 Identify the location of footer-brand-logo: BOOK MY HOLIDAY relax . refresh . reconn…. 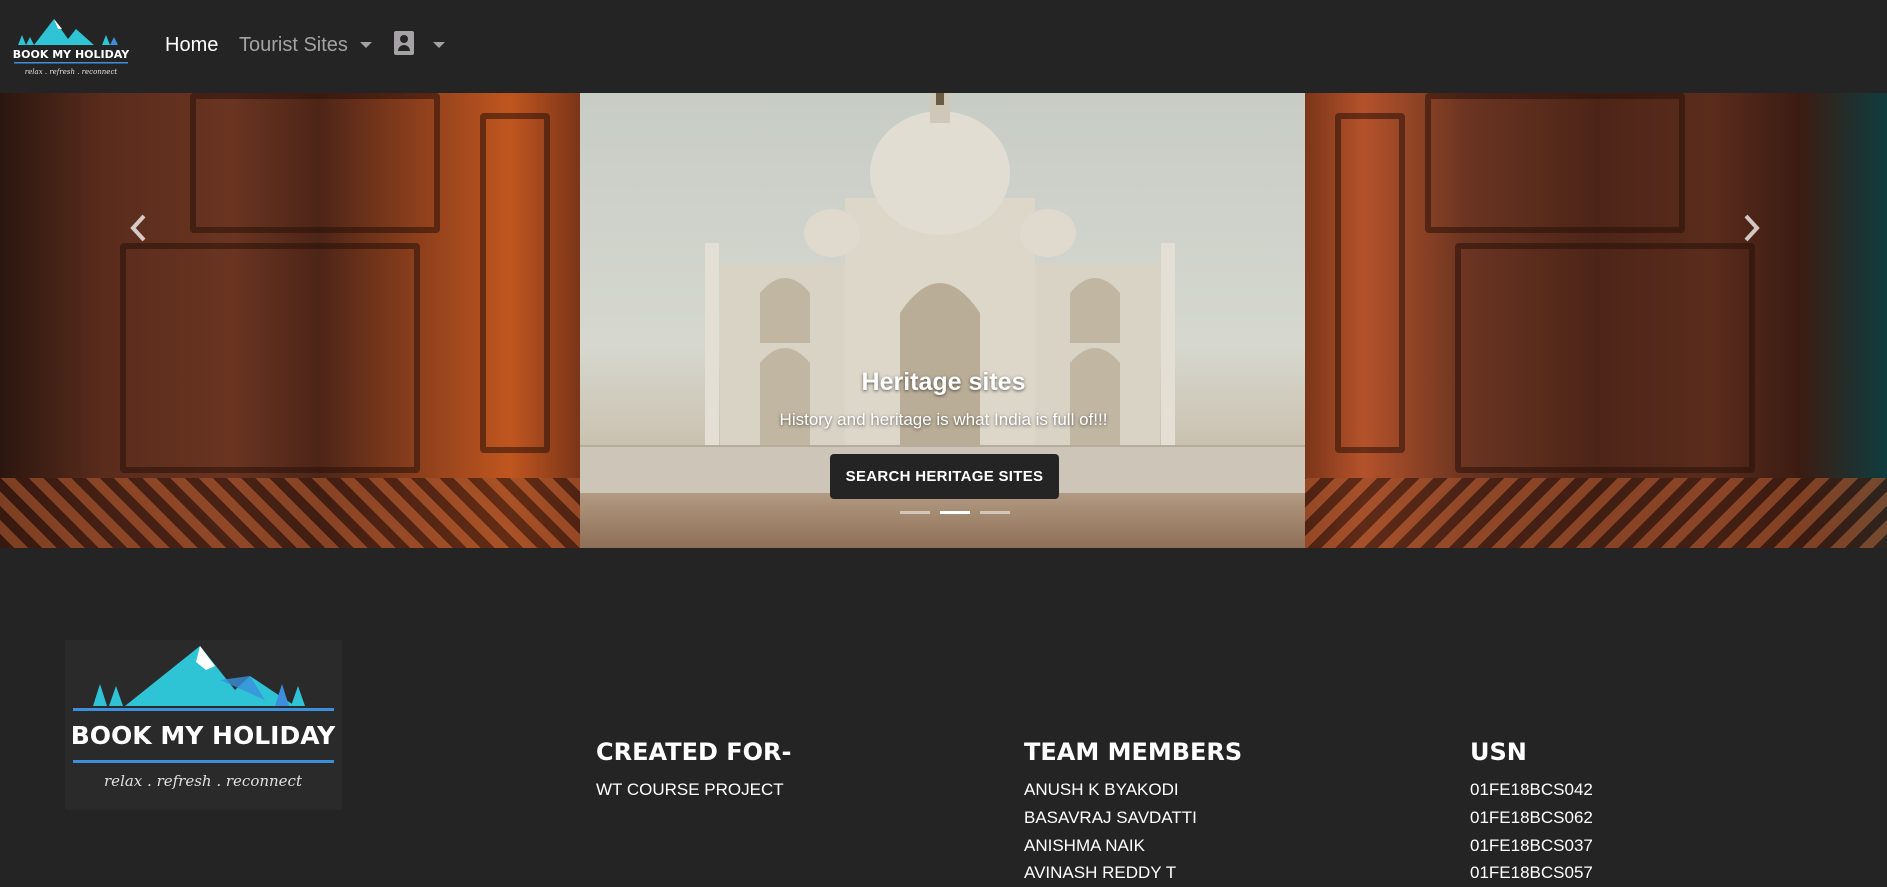
(203, 725).